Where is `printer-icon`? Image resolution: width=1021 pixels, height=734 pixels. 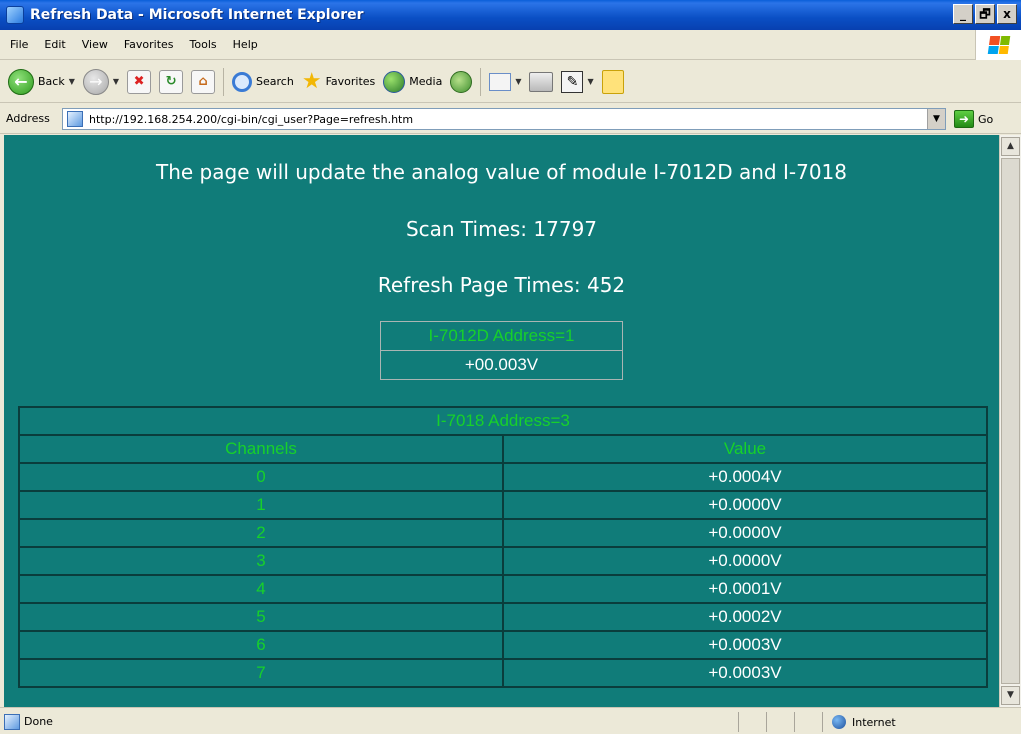
printer-icon is located at coordinates (541, 81).